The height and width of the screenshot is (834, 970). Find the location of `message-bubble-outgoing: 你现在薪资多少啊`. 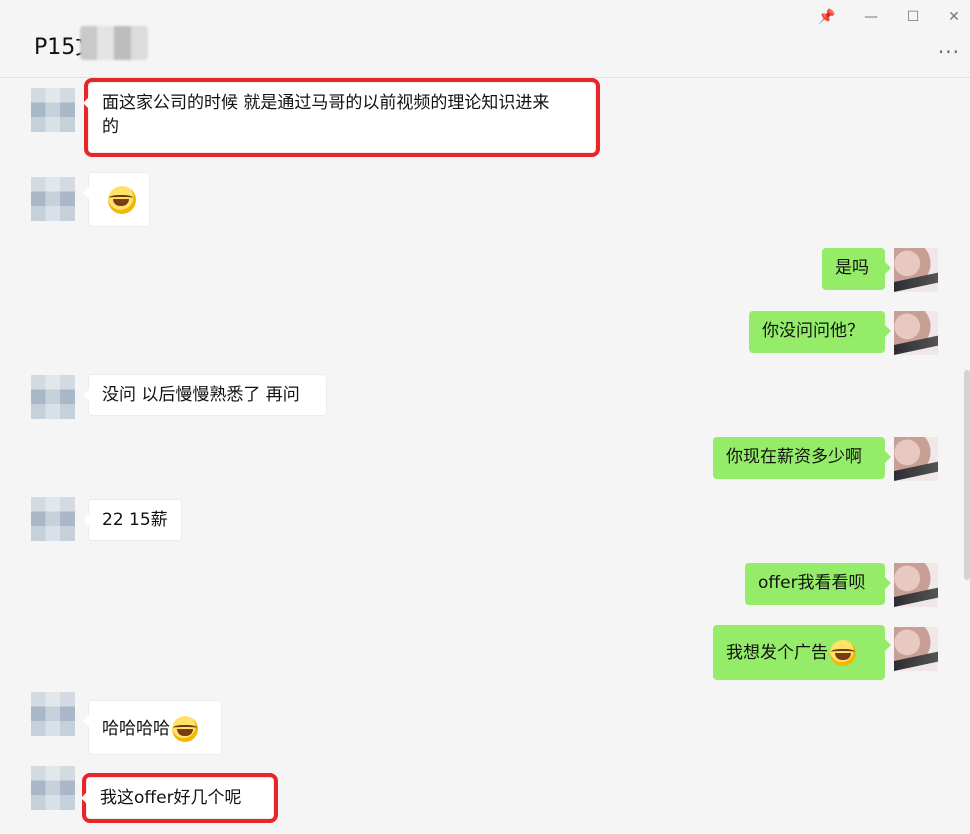

message-bubble-outgoing: 你现在薪资多少啊 is located at coordinates (802, 458).